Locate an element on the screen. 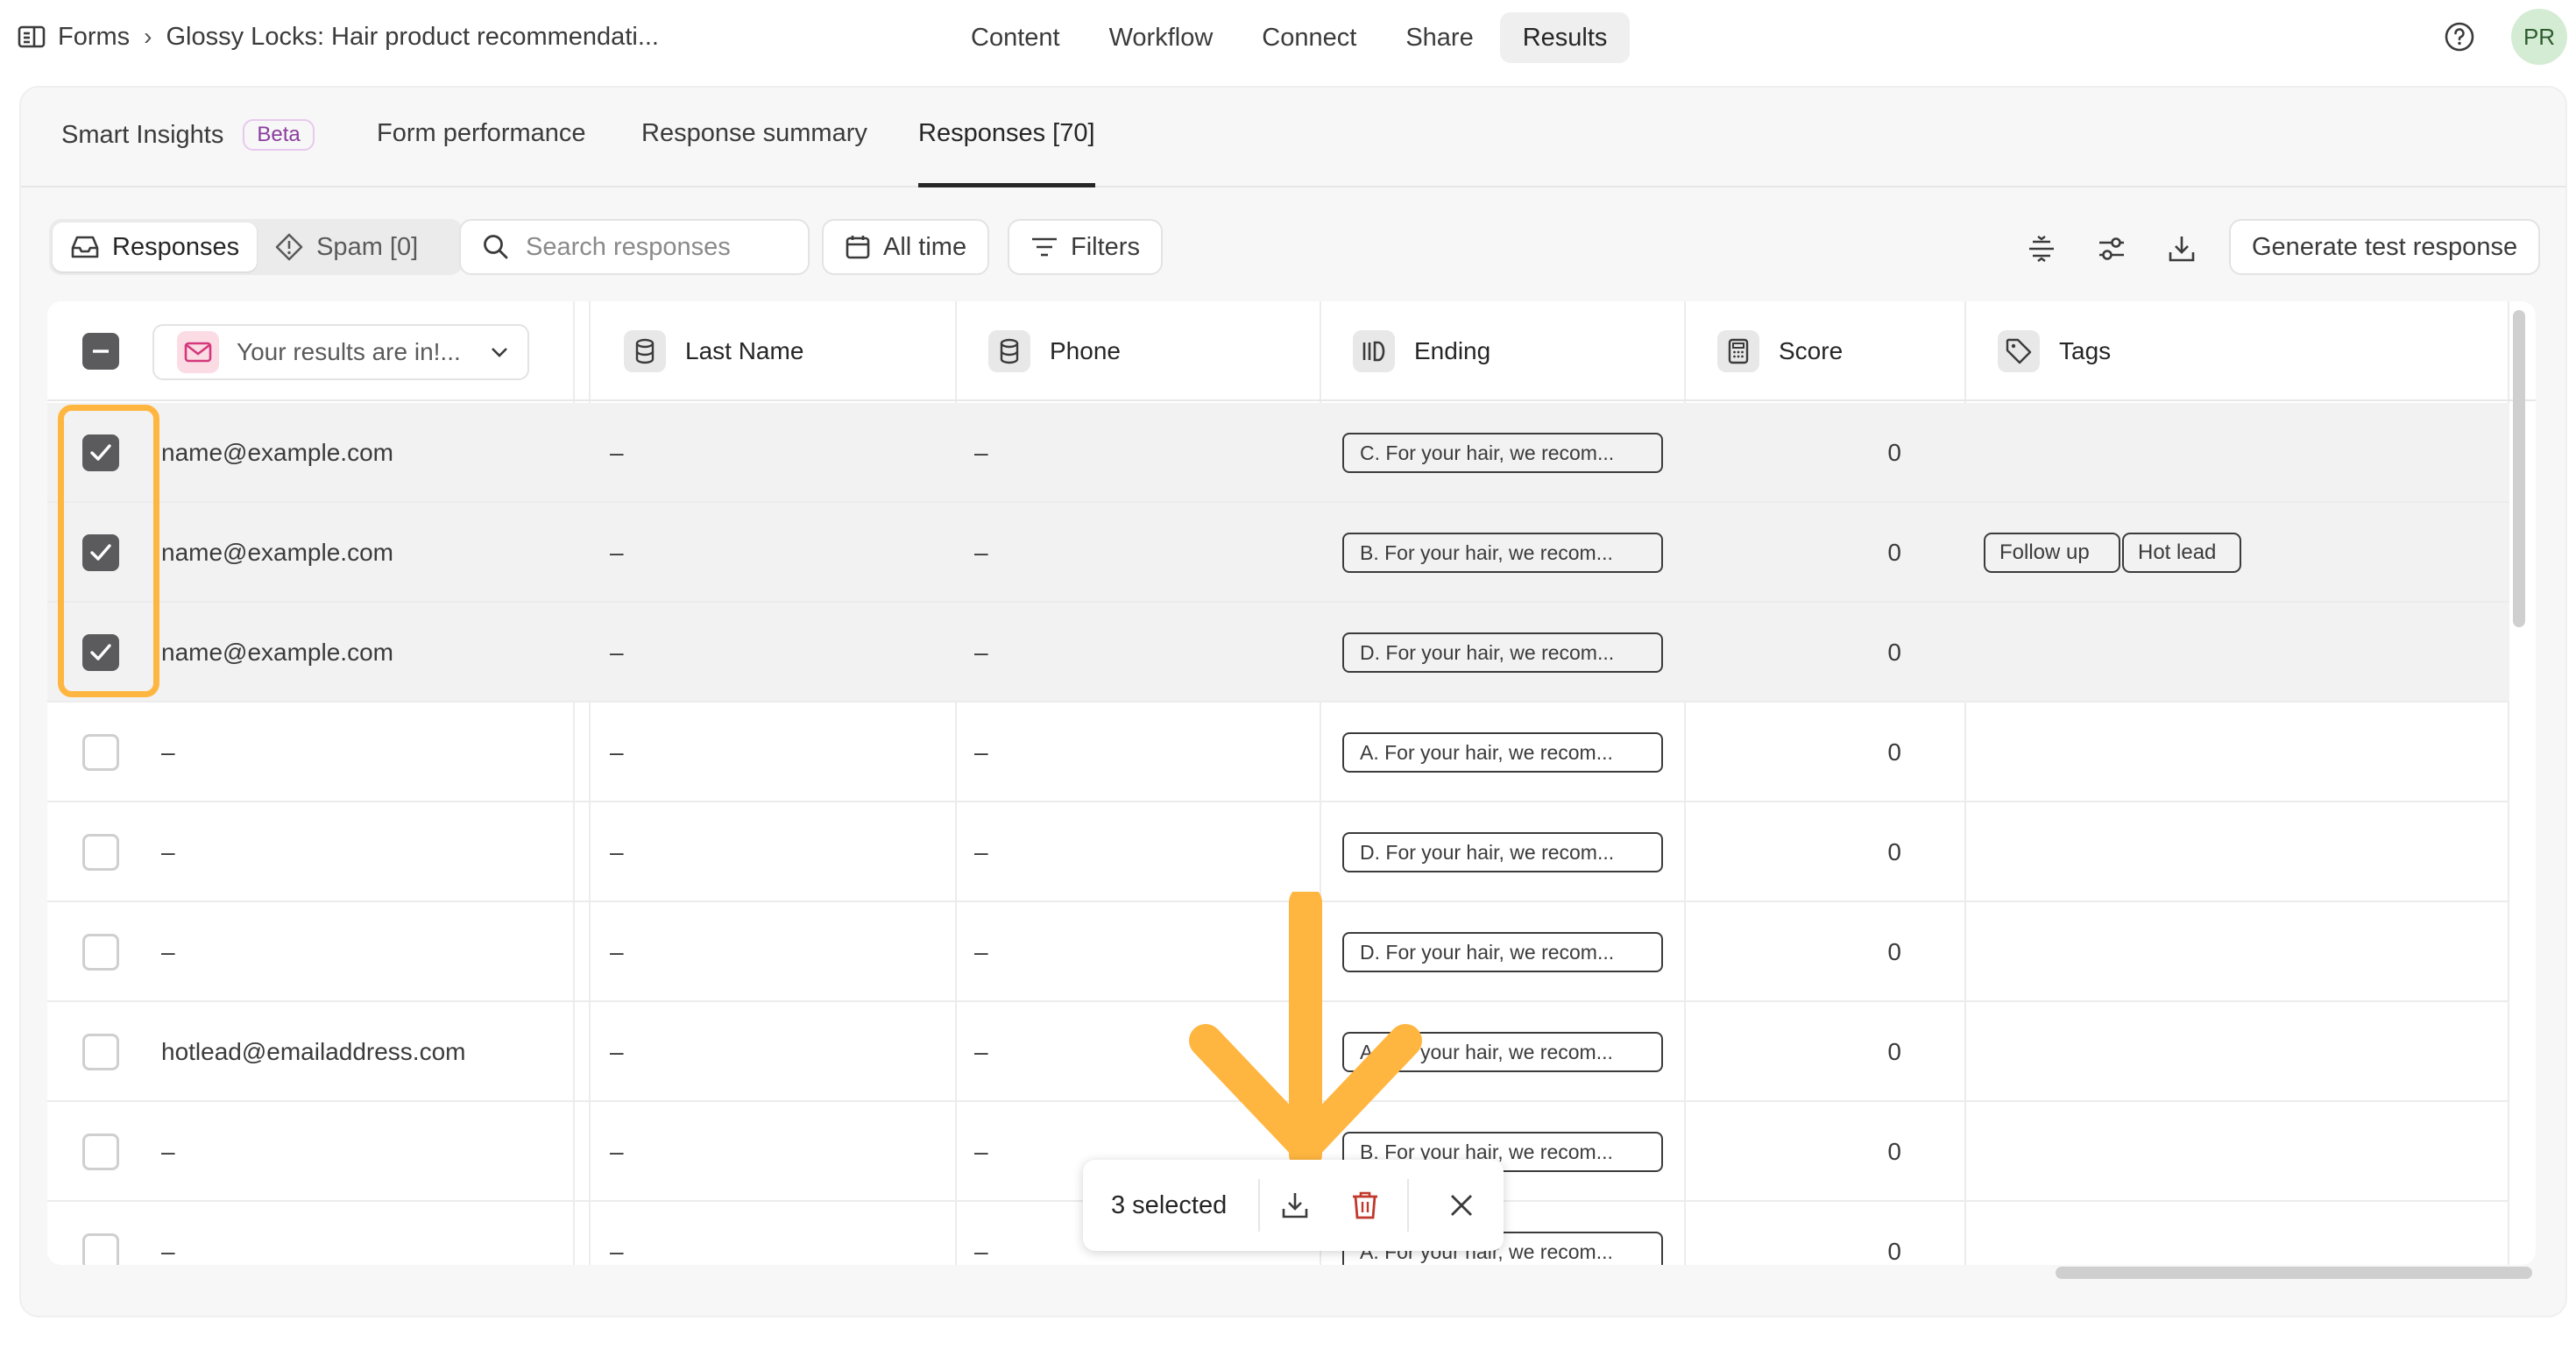 This screenshot has height=1356, width=2576. download-selected-button is located at coordinates (1295, 1205).